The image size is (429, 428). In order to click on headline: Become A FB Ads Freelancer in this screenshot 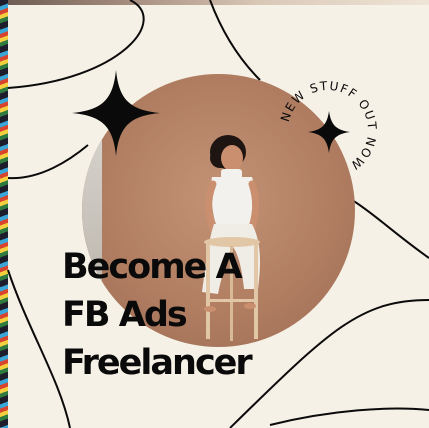, I will do `click(157, 315)`.